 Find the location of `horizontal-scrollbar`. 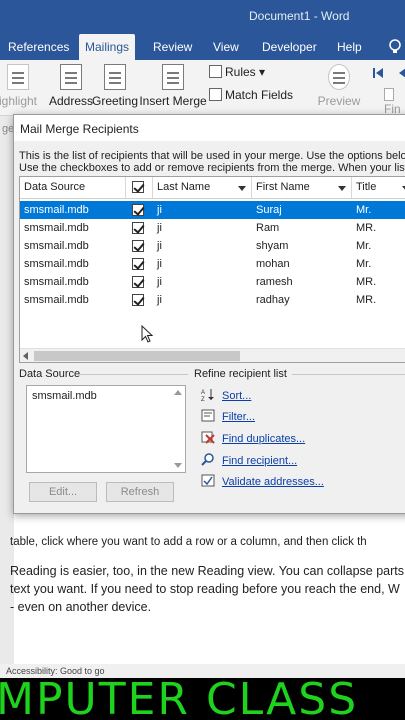

horizontal-scrollbar is located at coordinates (212, 355).